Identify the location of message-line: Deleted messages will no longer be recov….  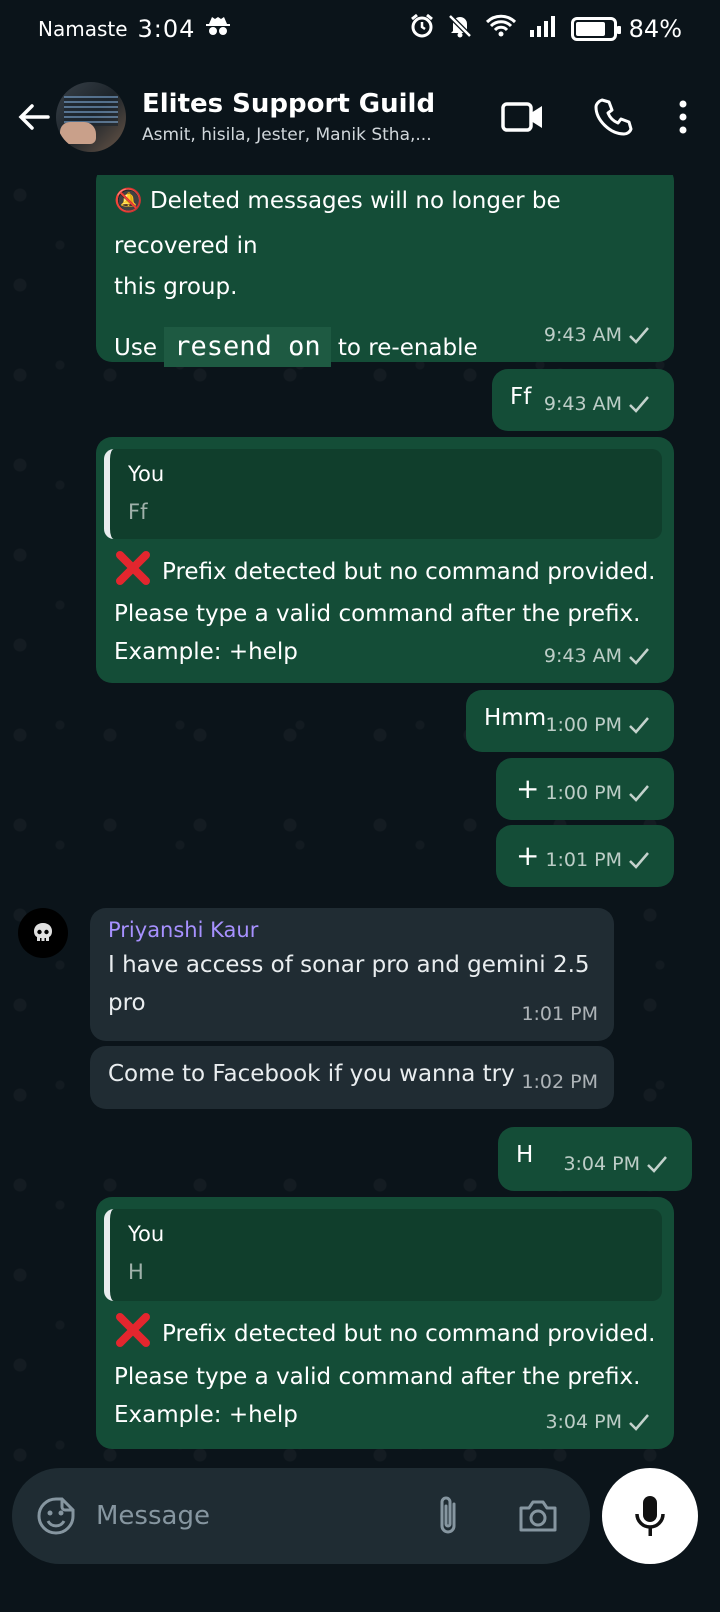
(337, 223).